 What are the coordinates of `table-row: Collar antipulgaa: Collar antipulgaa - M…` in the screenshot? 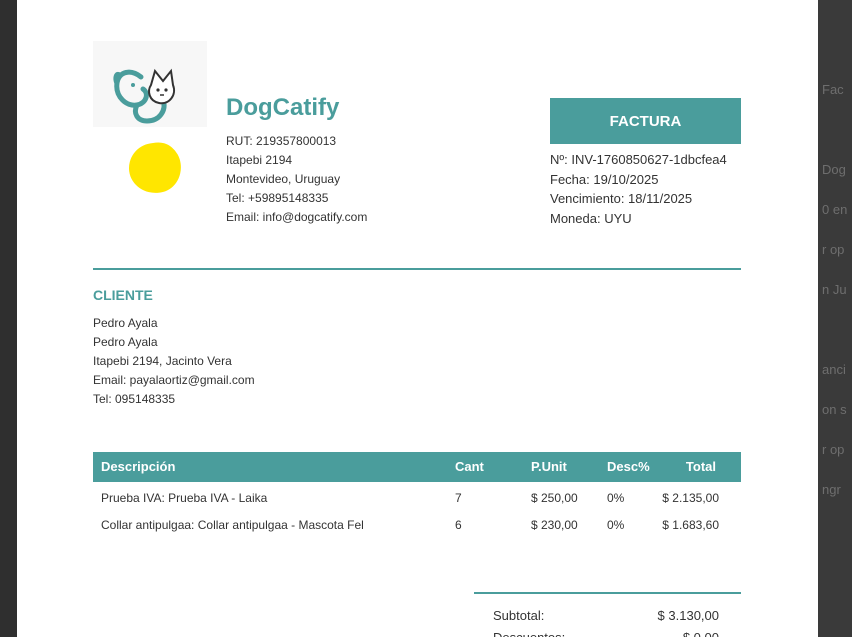 It's located at (417, 525).